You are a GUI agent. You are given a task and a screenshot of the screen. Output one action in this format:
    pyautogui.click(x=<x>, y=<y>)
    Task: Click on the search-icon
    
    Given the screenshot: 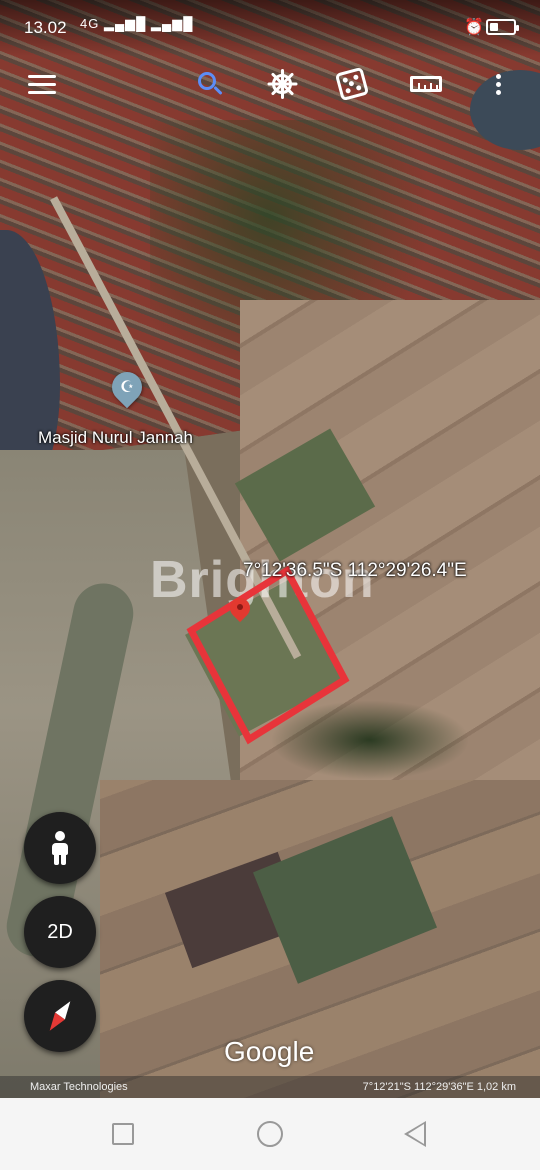 What is the action you would take?
    pyautogui.click(x=210, y=84)
    